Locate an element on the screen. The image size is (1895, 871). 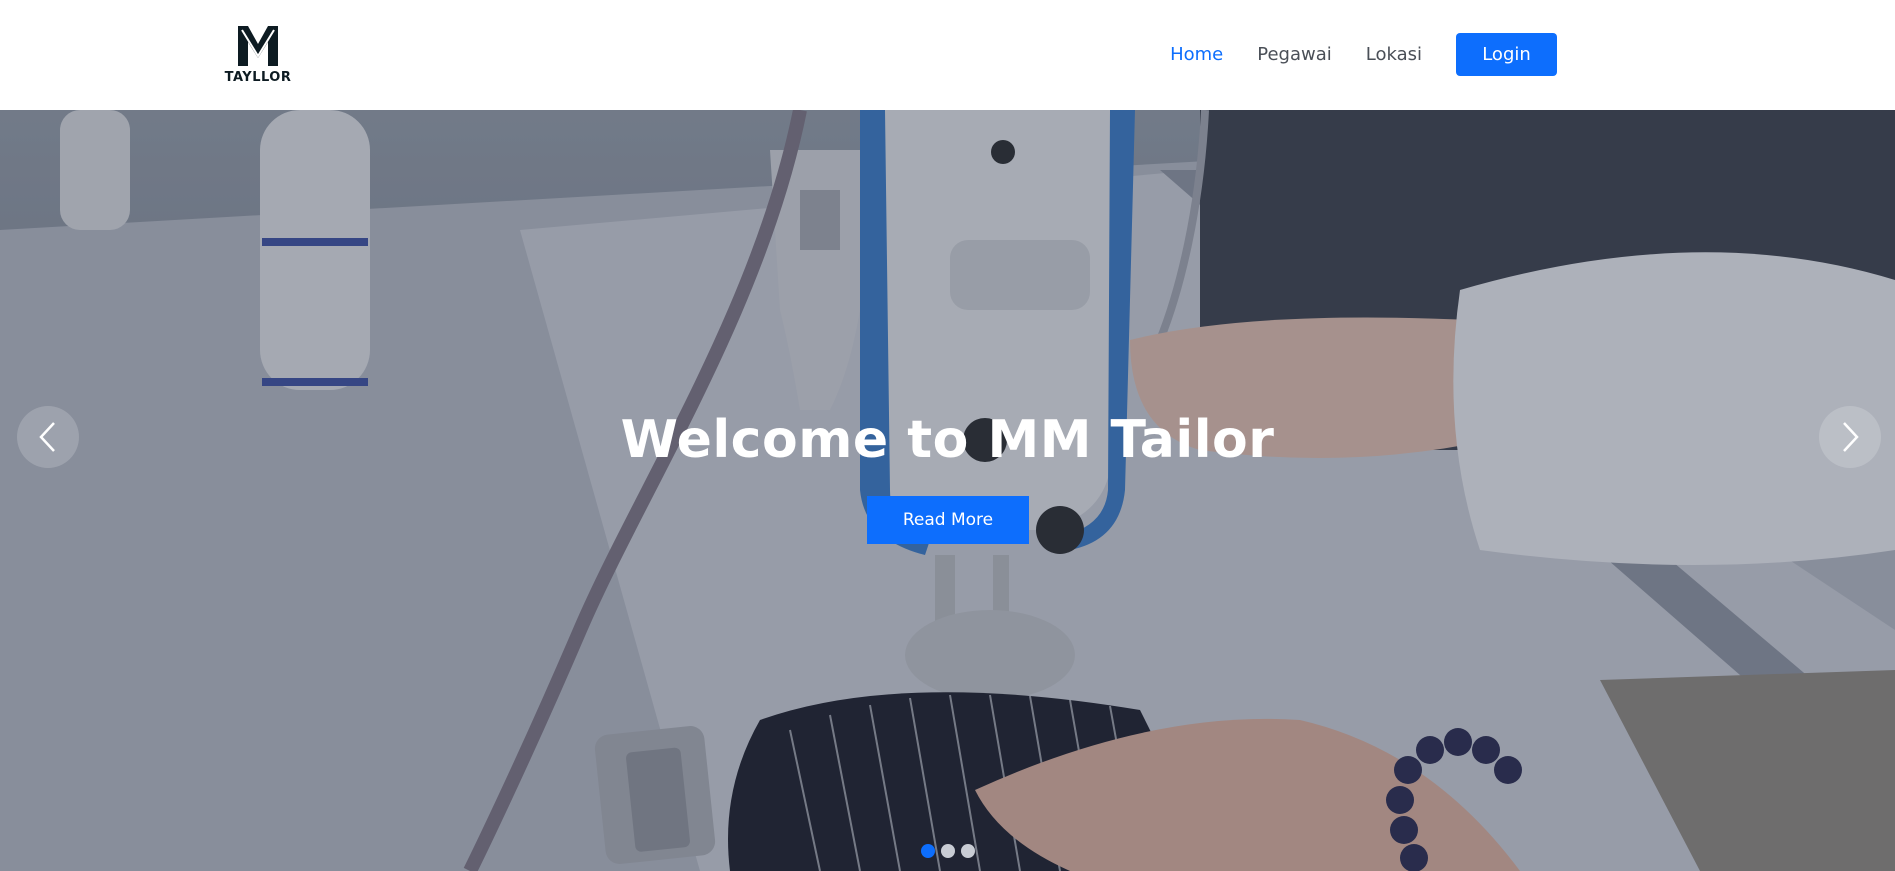
nav-home: Home is located at coordinates (1196, 54).